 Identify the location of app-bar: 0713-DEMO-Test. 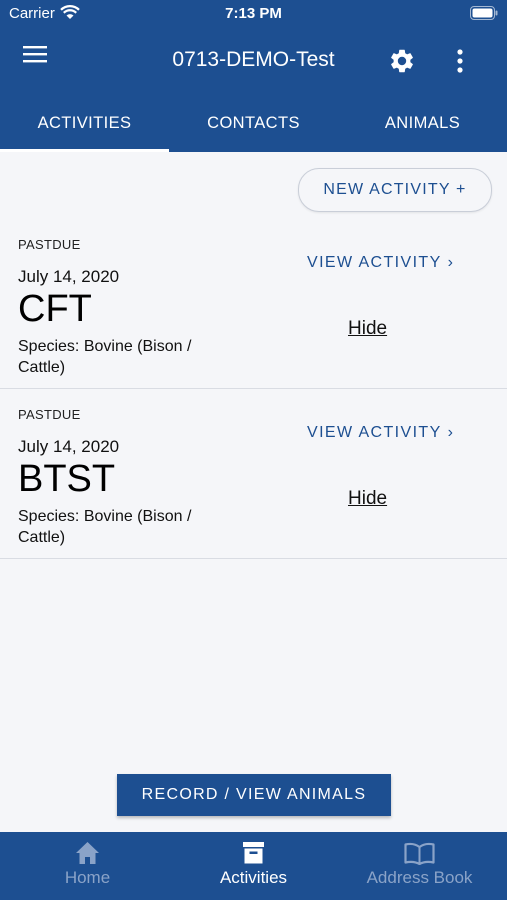
(253, 60).